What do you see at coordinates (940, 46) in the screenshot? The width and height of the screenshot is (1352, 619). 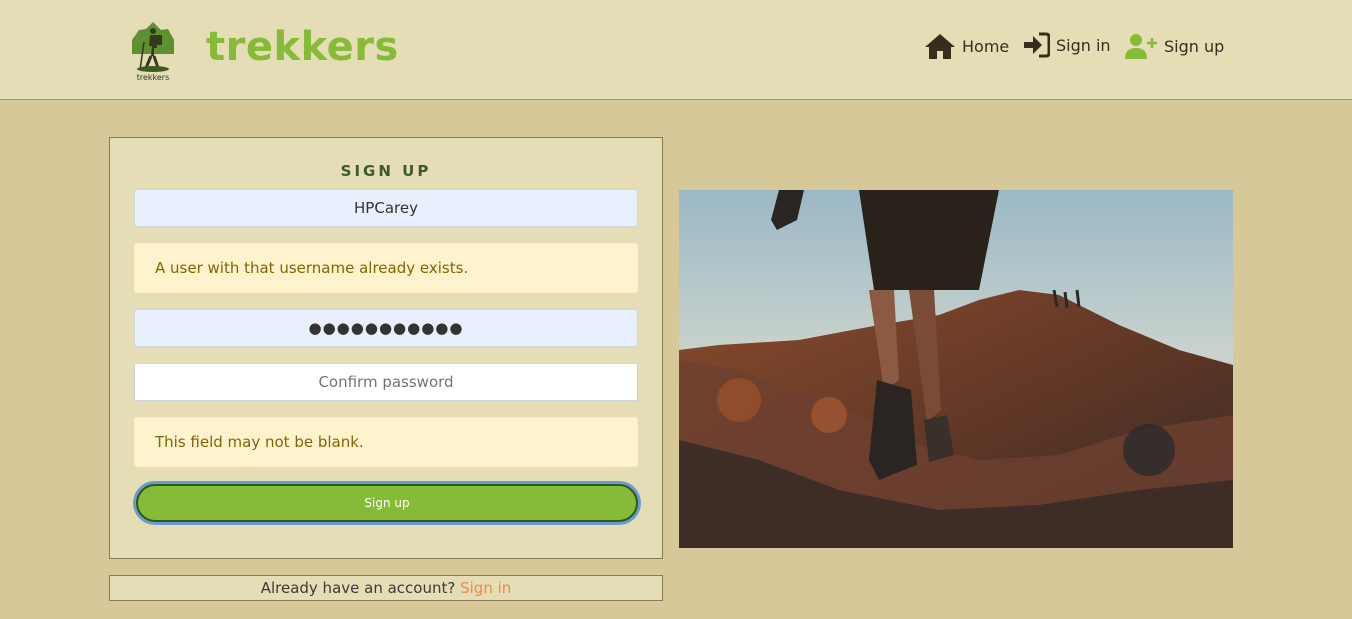 I see `house-icon` at bounding box center [940, 46].